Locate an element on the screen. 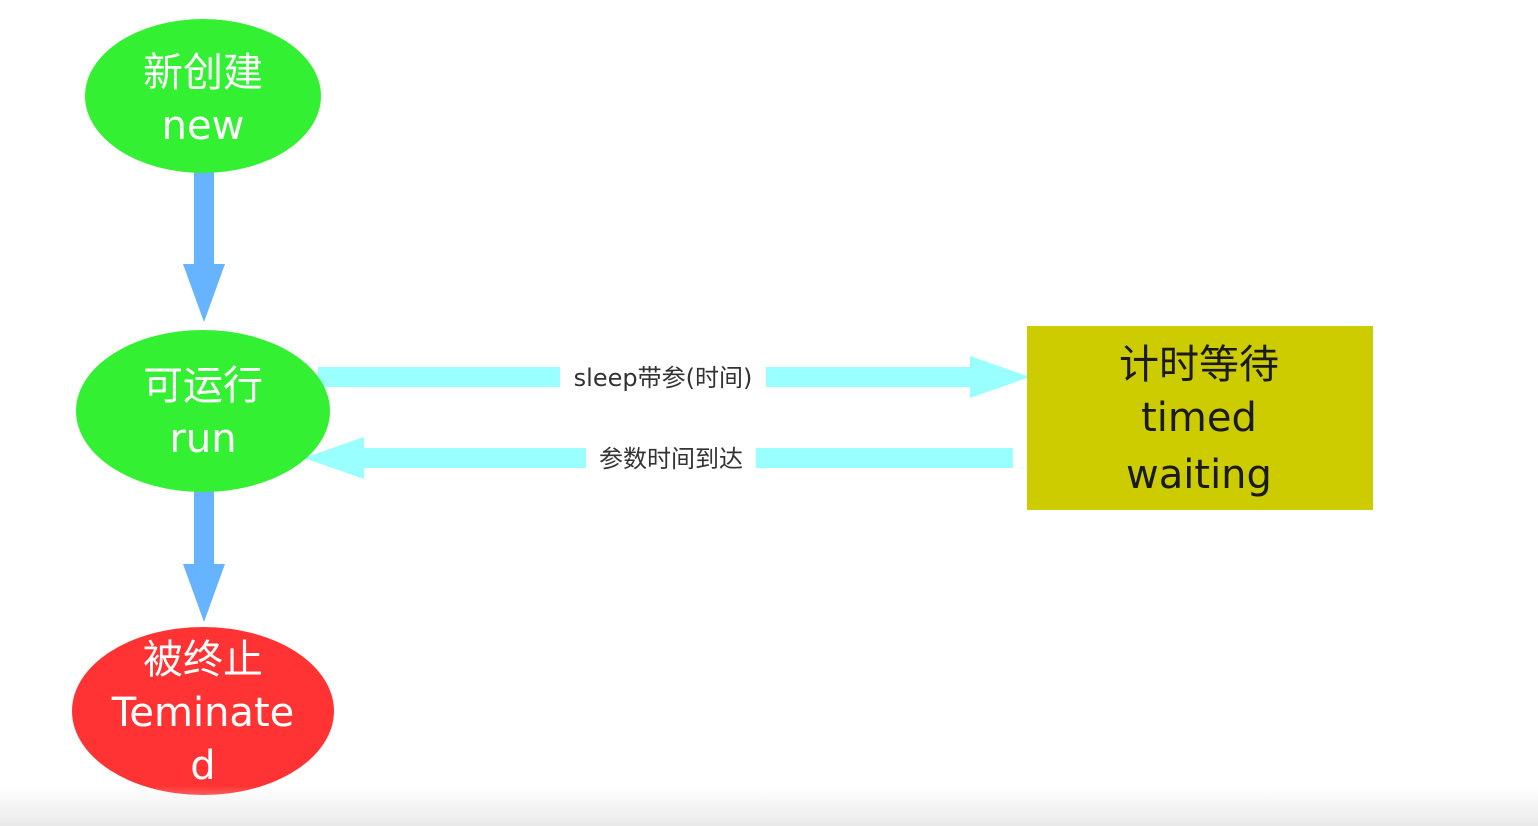 This screenshot has height=826, width=1538. state-node-run: 可运行 run is located at coordinates (203, 411).